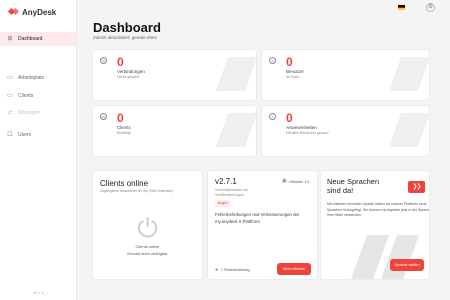  What do you see at coordinates (127, 27) in the screenshot?
I see `page-title: Dashboard` at bounding box center [127, 27].